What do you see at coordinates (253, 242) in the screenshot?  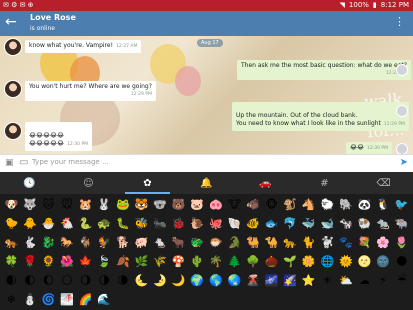 I see `emoji-key: 🐫` at bounding box center [253, 242].